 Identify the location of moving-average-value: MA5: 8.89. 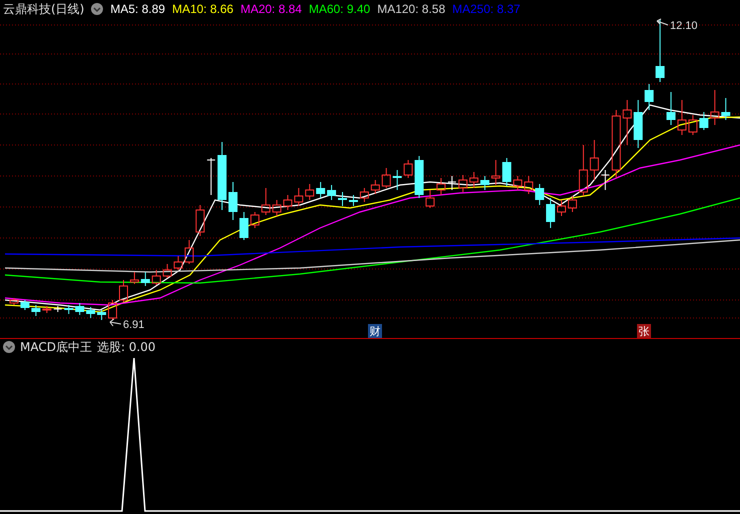
(138, 9).